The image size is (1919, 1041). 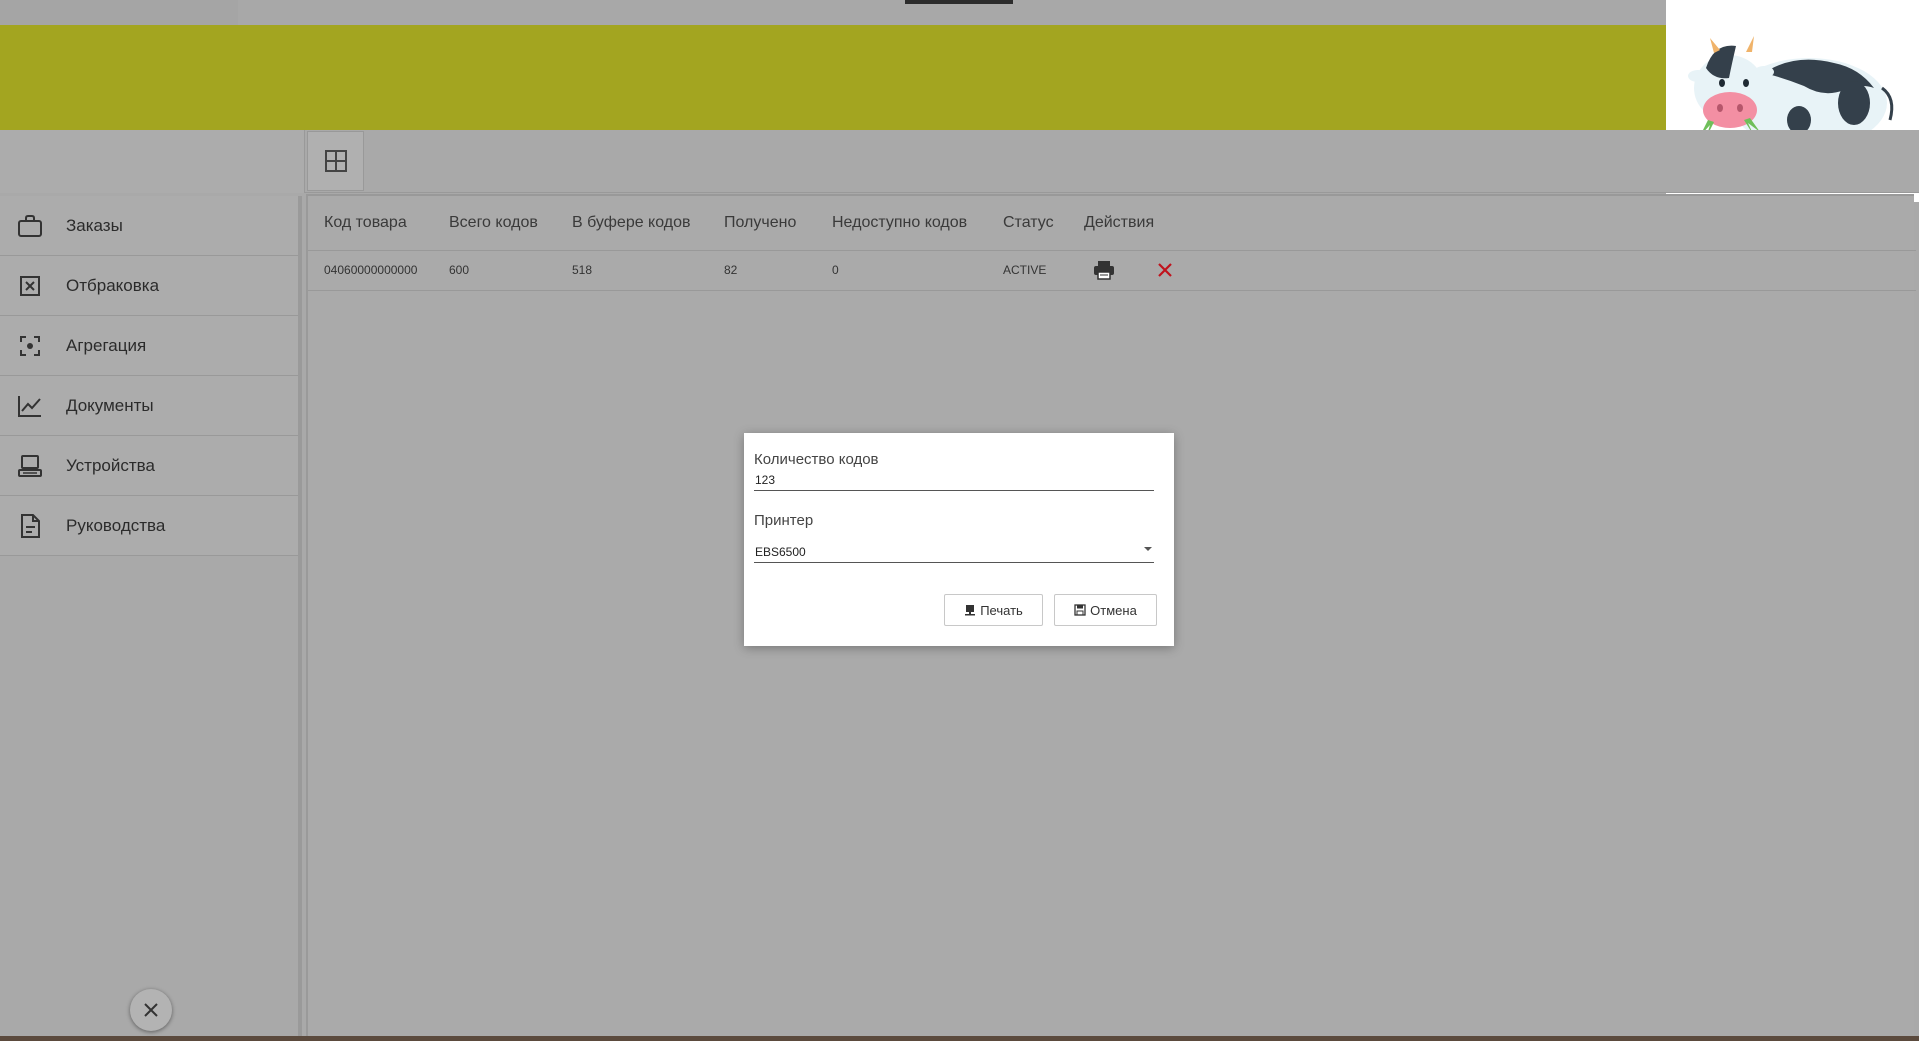 I want to click on top-strip, so click(x=959, y=14).